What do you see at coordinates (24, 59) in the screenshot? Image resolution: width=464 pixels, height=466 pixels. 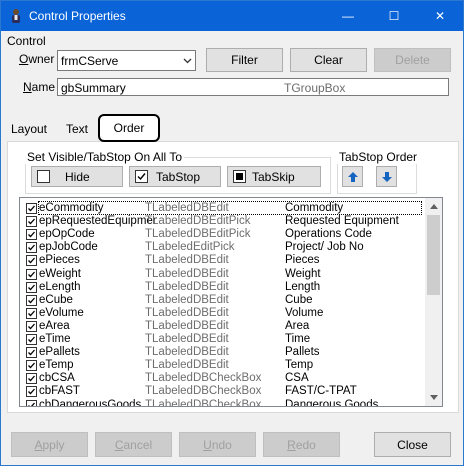 I see `owner-label-accel: O` at bounding box center [24, 59].